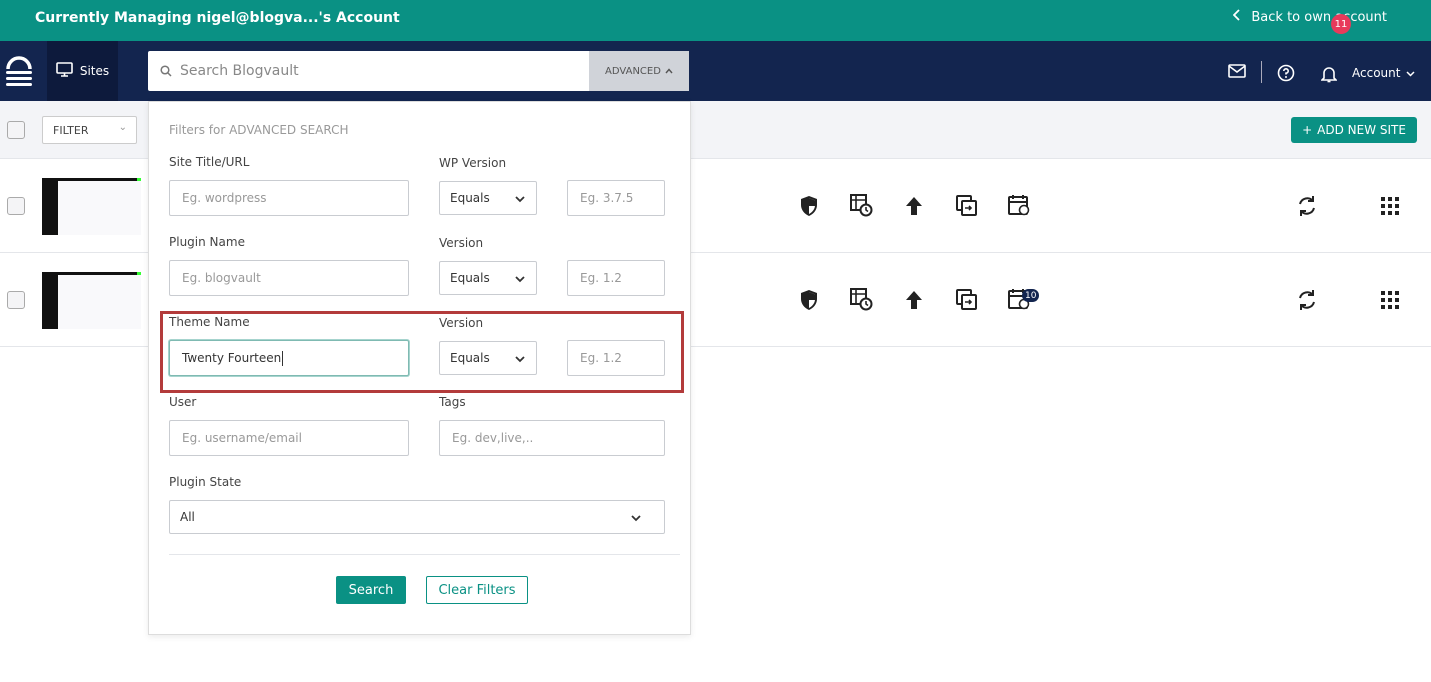  Describe the element at coordinates (371, 590) in the screenshot. I see `search-button: Search` at that location.